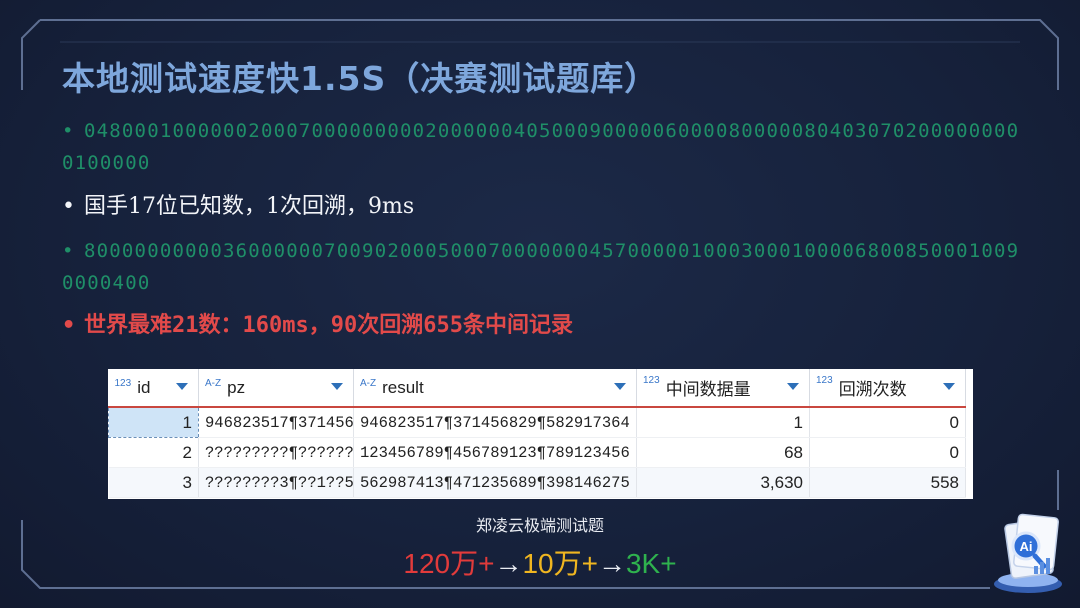 This screenshot has height=608, width=1080. Describe the element at coordinates (153, 482) in the screenshot. I see `cell-id: 3` at that location.